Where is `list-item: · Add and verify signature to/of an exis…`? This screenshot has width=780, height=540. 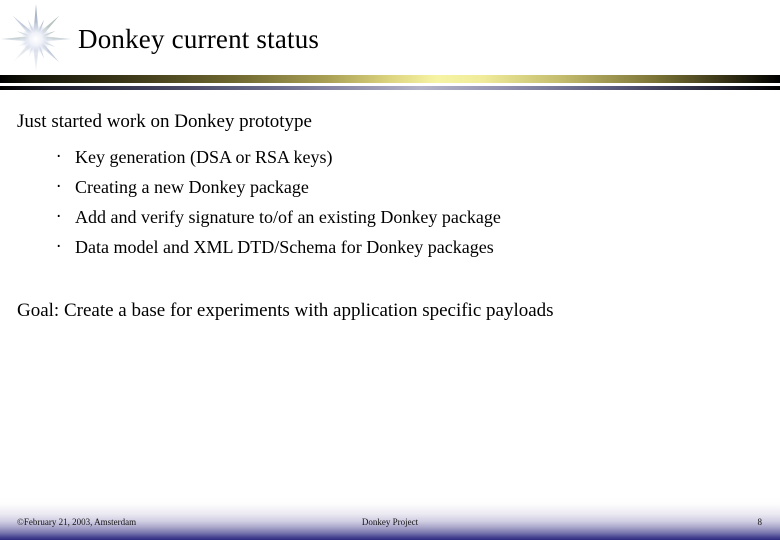 list-item: · Add and verify signature to/of an exis… is located at coordinates (406, 217).